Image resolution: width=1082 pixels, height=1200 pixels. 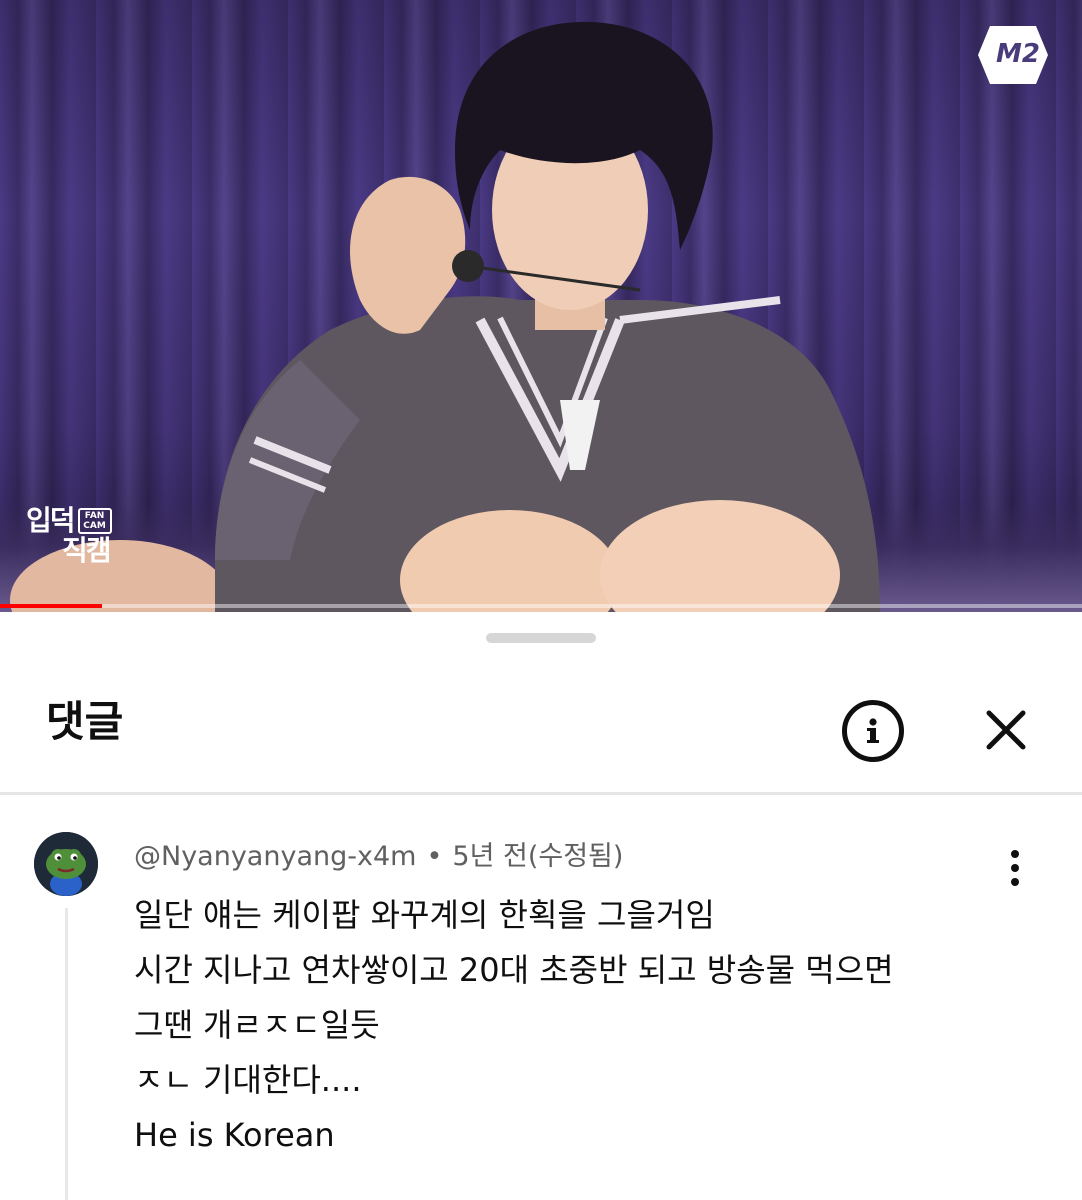 I want to click on close-icon, so click(x=1006, y=730).